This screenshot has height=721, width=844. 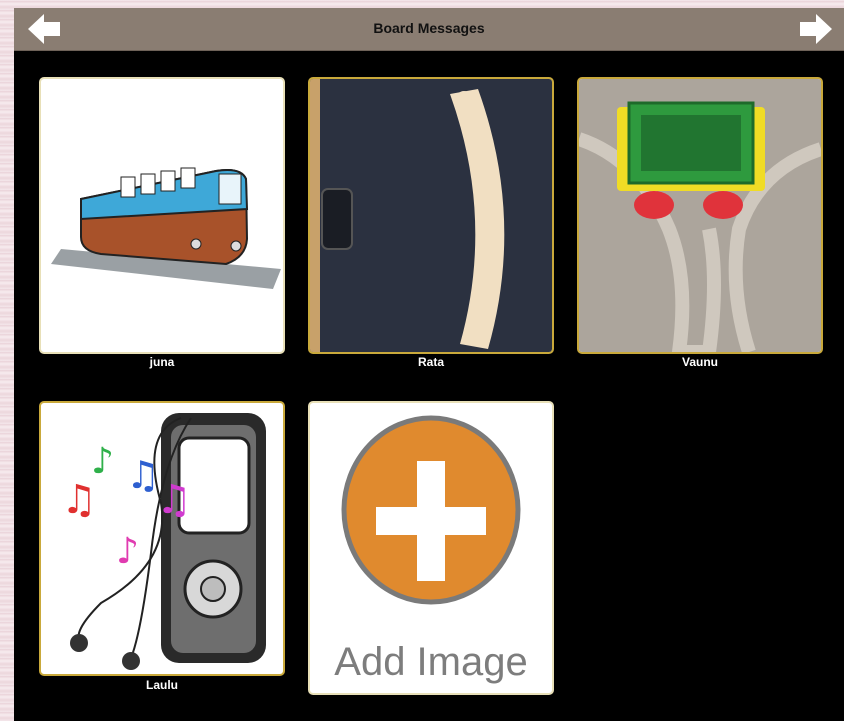 I want to click on tile-laulu: ♫ ♪ ♫ ♪ ♫, so click(x=162, y=538).